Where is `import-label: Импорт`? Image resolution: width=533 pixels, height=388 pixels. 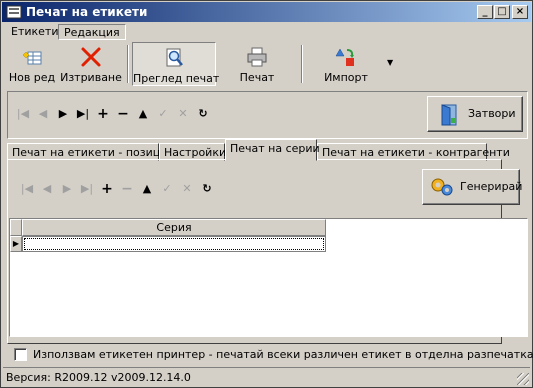 import-label: Импорт is located at coordinates (346, 77).